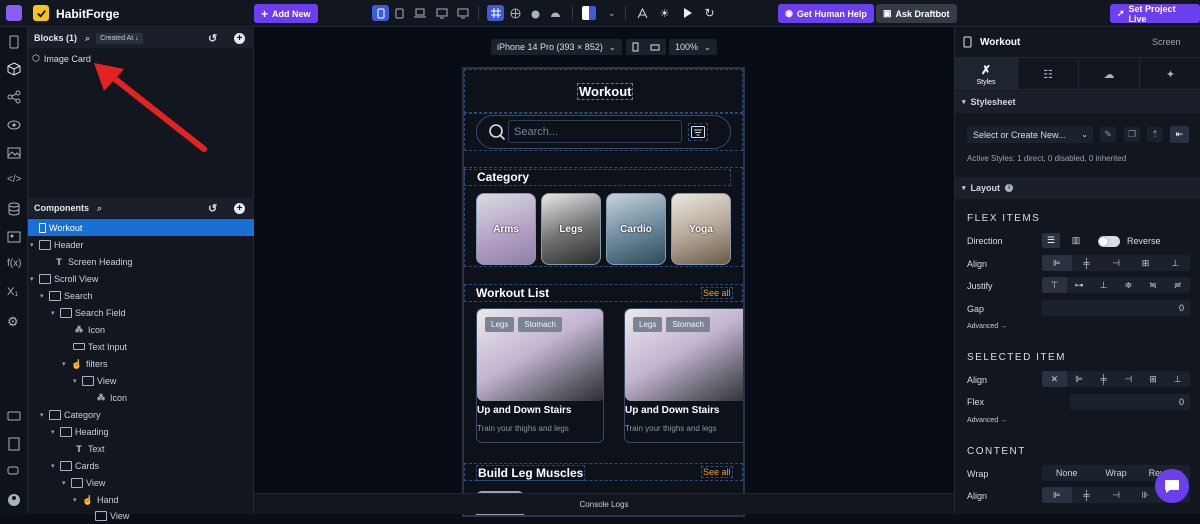 The image size is (1200, 524). Describe the element at coordinates (141, 431) in the screenshot. I see `tree-node-heading: ▾ Heading` at that location.